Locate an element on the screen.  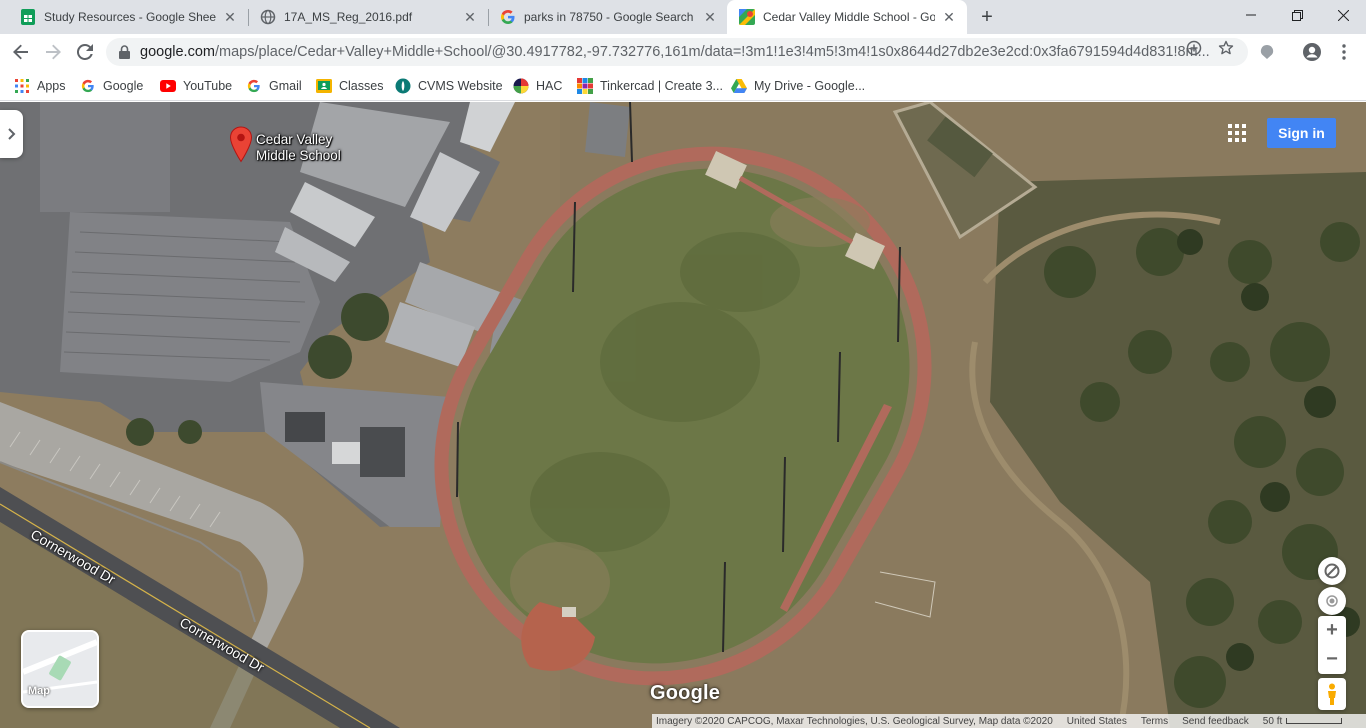
place-label: Cedar Valley Middle School is located at coordinates (305, 148).